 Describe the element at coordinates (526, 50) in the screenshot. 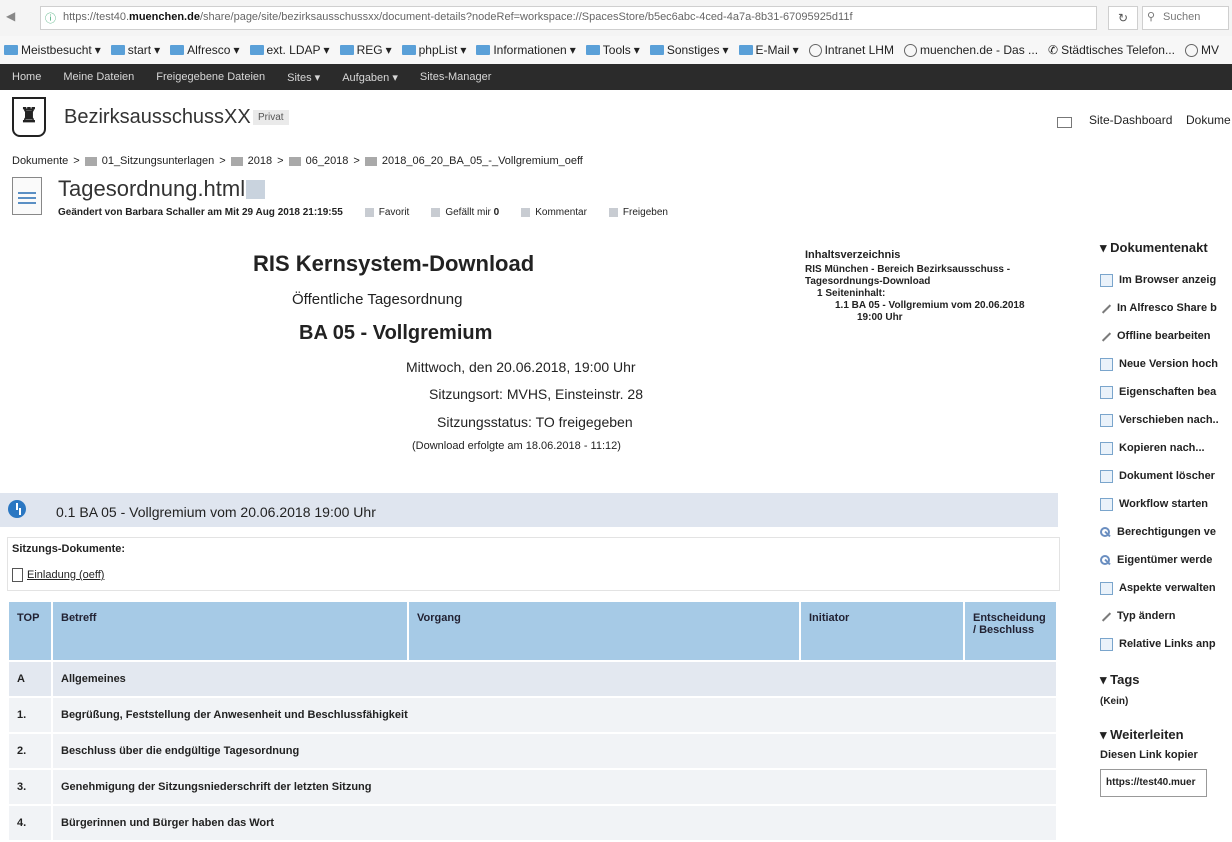

I see `bookmark-informationen: Informationen ▾` at that location.